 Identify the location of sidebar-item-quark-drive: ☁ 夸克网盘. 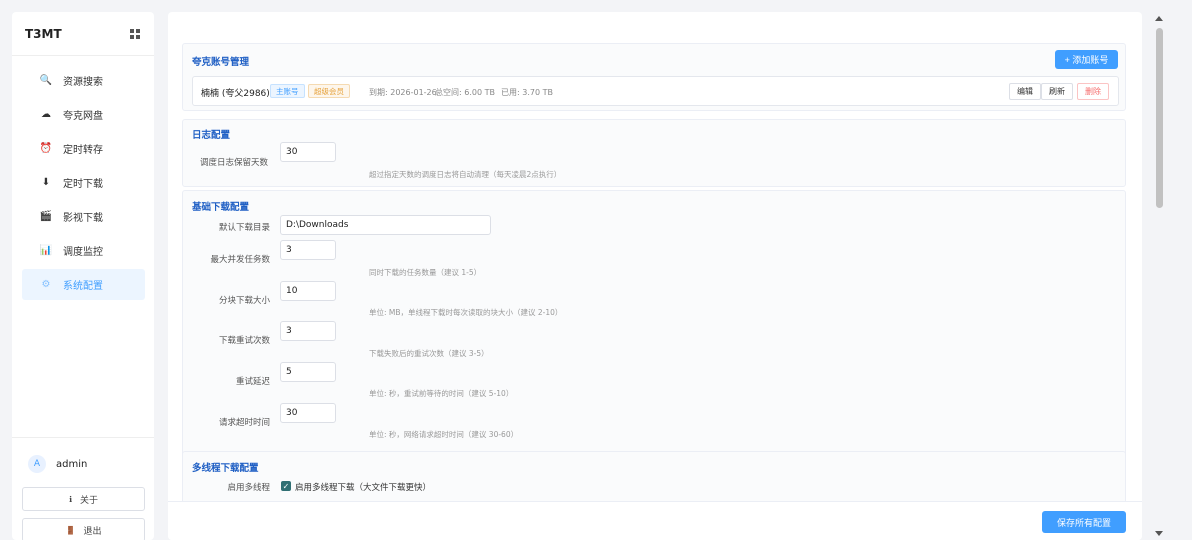
(83, 114).